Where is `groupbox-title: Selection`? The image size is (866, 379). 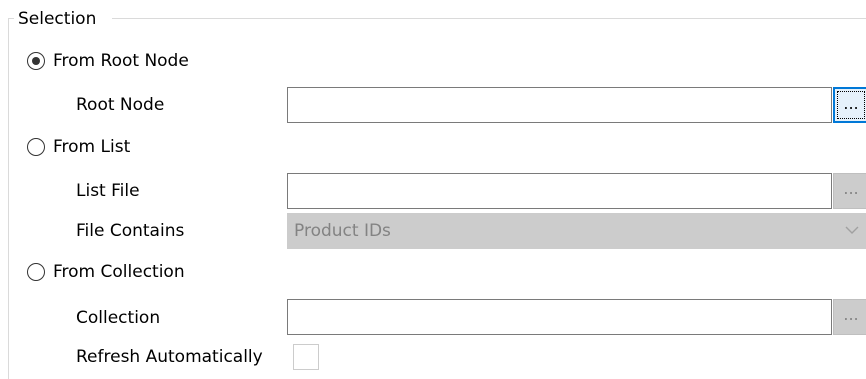 groupbox-title: Selection is located at coordinates (57, 19).